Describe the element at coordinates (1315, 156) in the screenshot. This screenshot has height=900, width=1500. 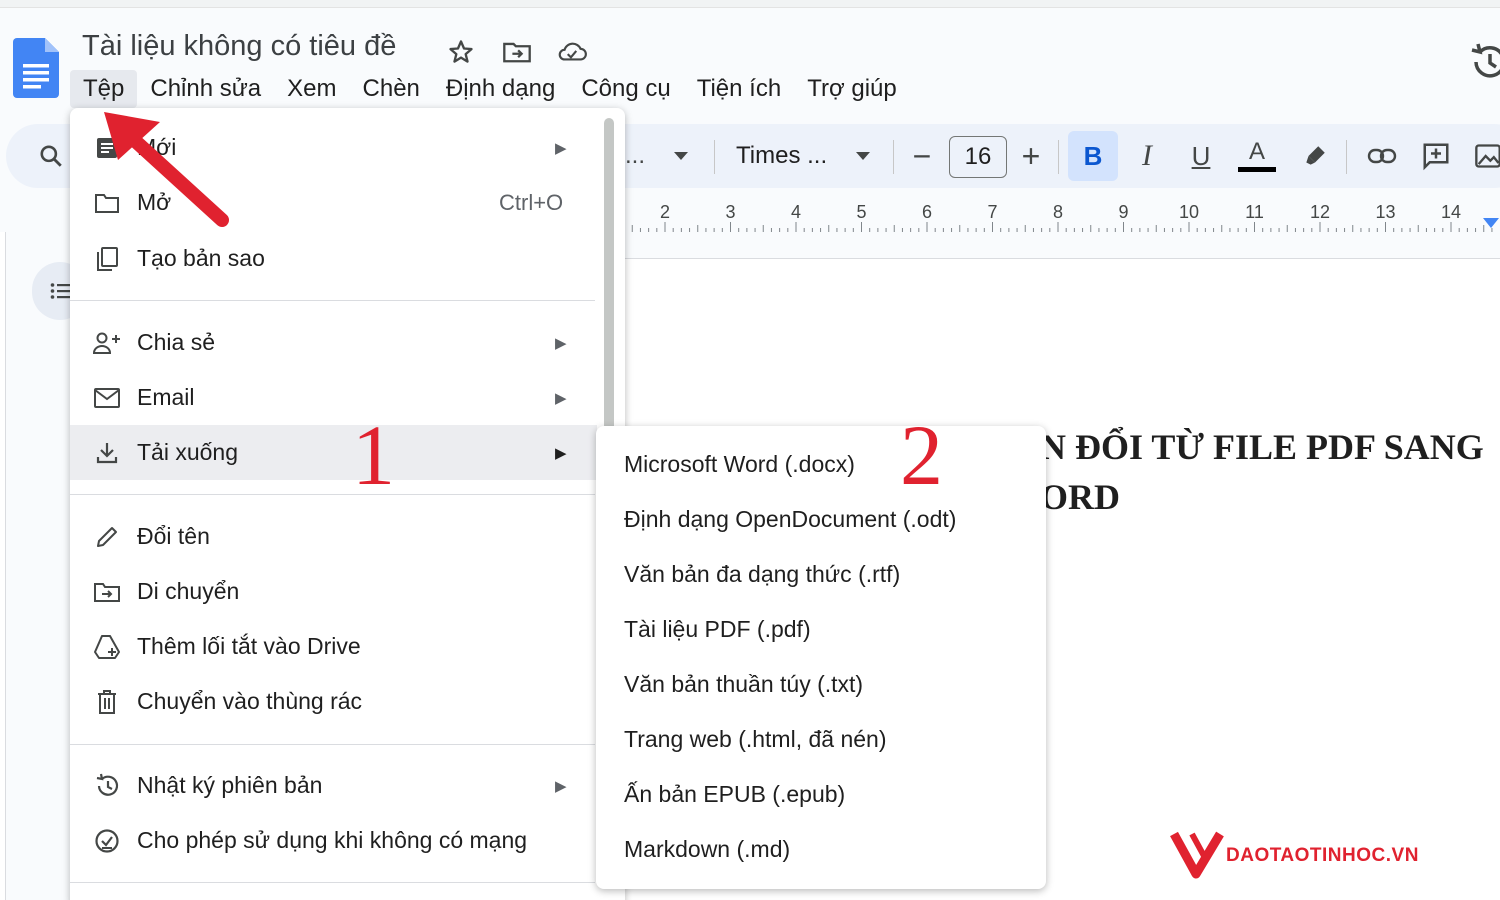
I see `highlighter-icon` at that location.